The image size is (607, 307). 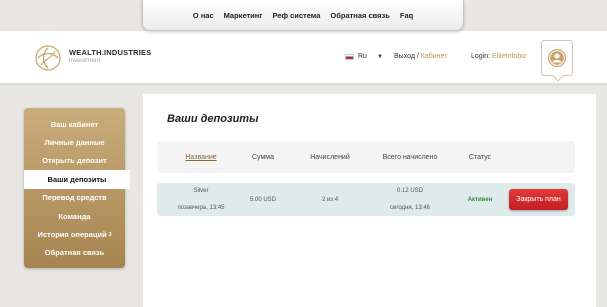 I want to click on column-status: Статус, so click(x=480, y=157).